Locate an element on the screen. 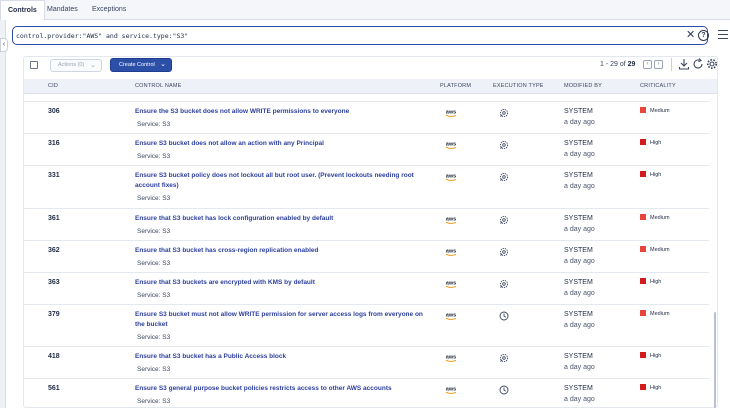  tab-mandates: Mandates is located at coordinates (62, 10).